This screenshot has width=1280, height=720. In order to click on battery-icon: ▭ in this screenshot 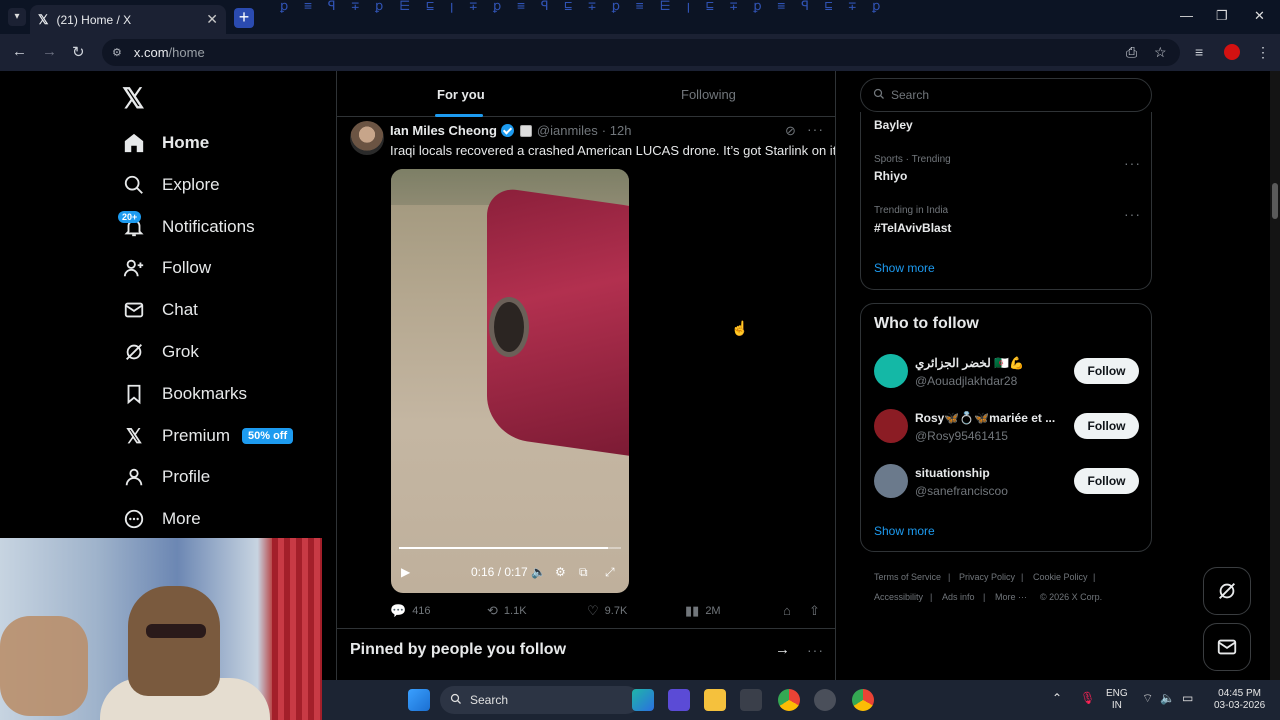, I will do `click(1187, 698)`.